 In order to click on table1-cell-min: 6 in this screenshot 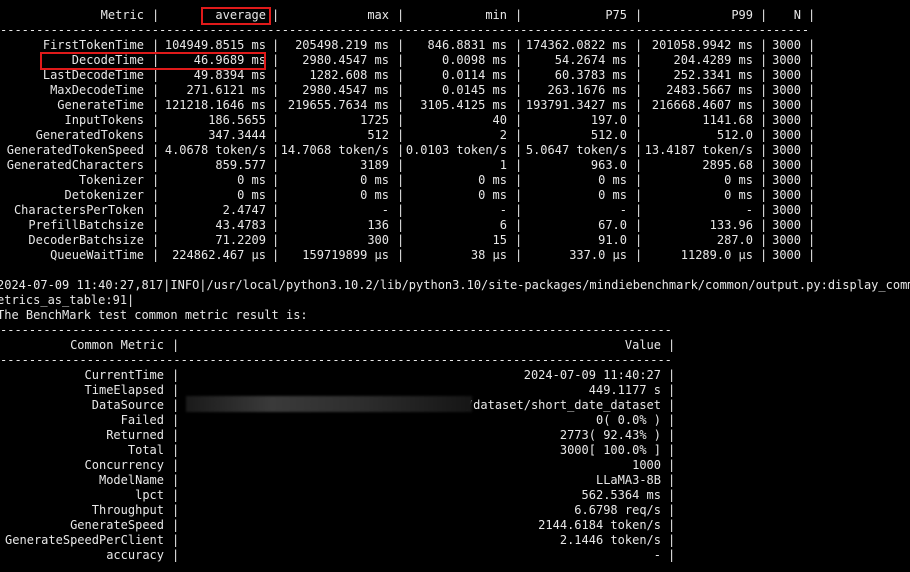, I will do `click(503, 225)`.